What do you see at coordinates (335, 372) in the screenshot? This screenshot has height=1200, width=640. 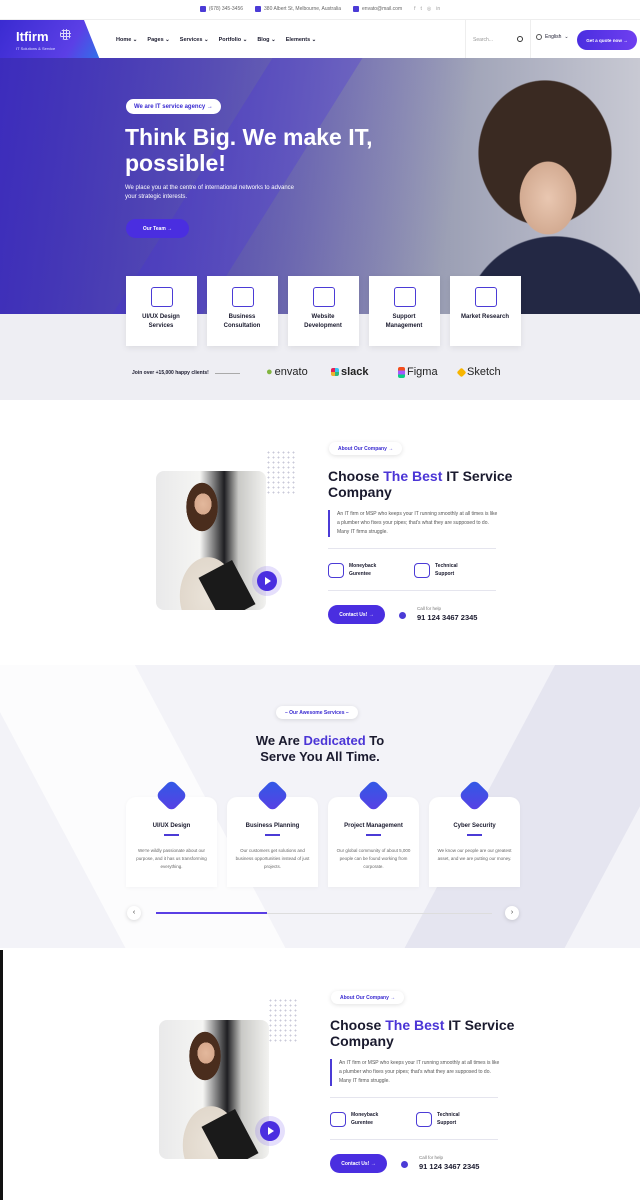 I see `slack-icon` at bounding box center [335, 372].